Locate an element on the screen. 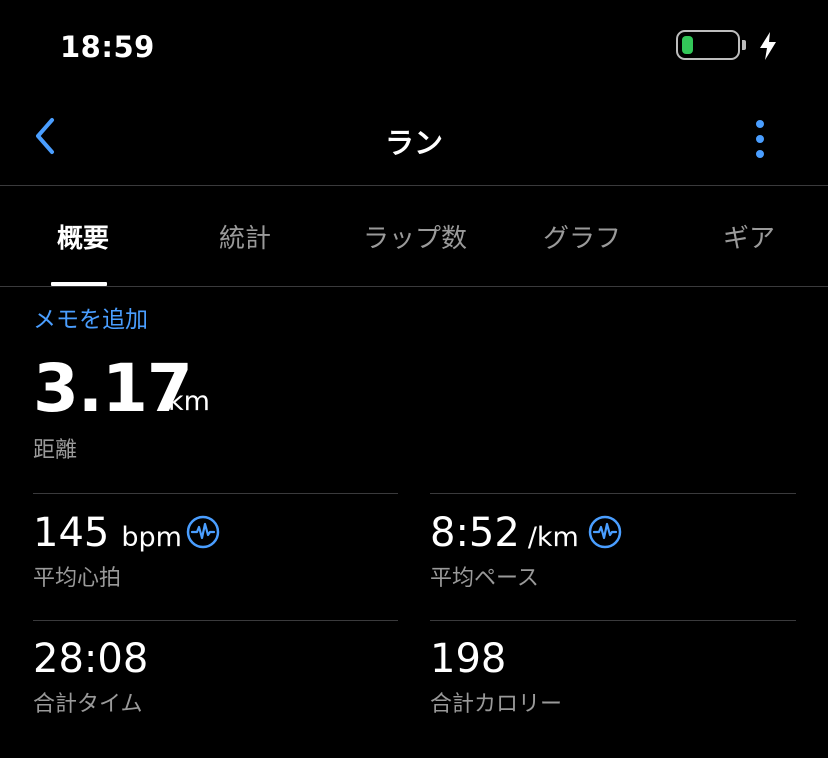  heart-rate-value: 145 is located at coordinates (71, 533).